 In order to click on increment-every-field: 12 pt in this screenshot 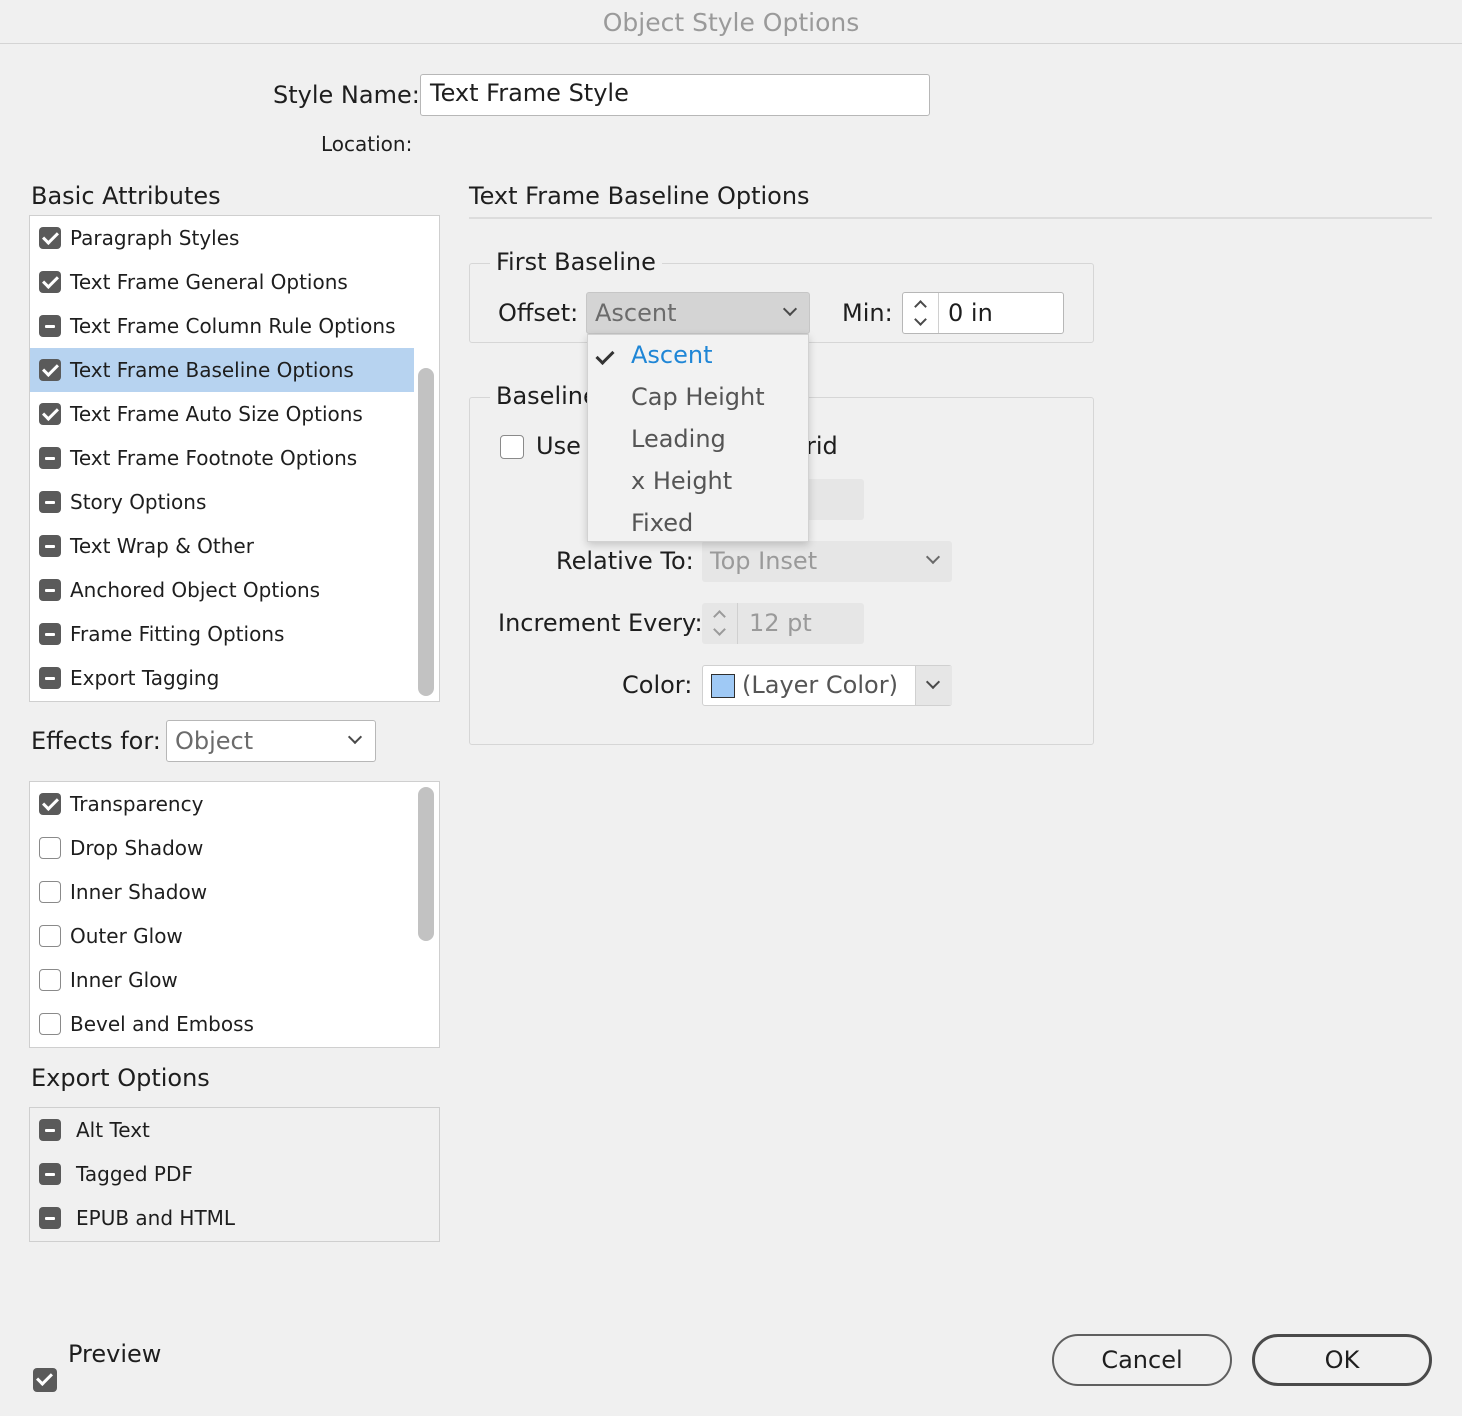, I will do `click(783, 623)`.